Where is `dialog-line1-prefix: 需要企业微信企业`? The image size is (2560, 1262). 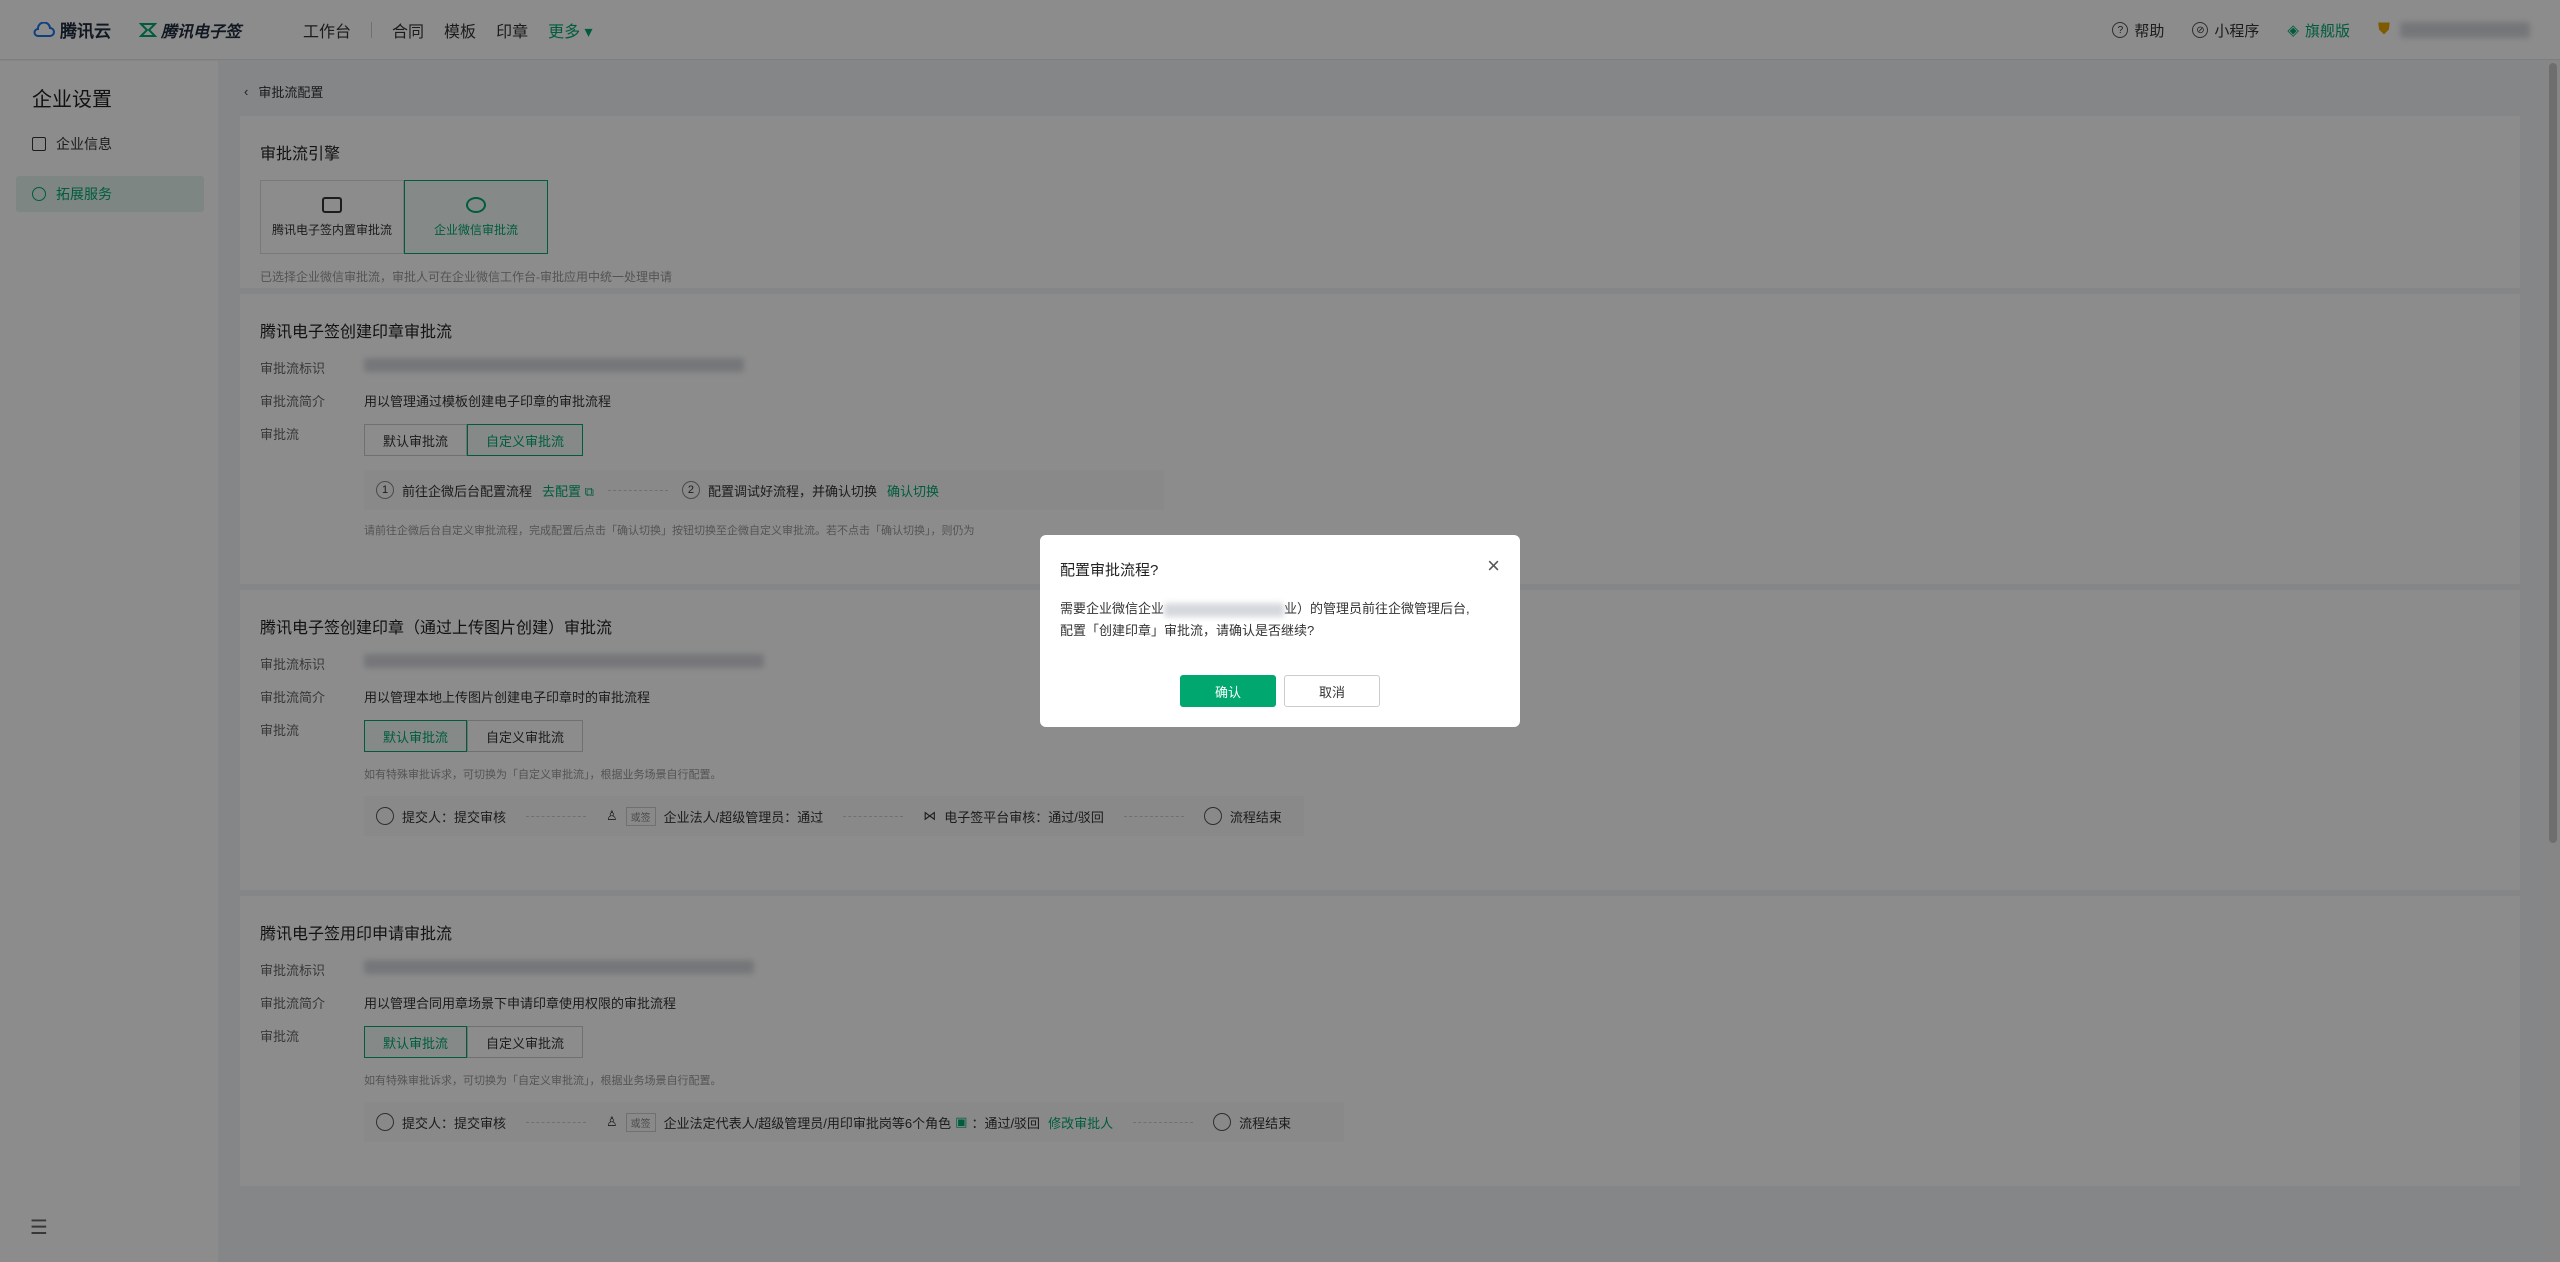 dialog-line1-prefix: 需要企业微信企业 is located at coordinates (1112, 608).